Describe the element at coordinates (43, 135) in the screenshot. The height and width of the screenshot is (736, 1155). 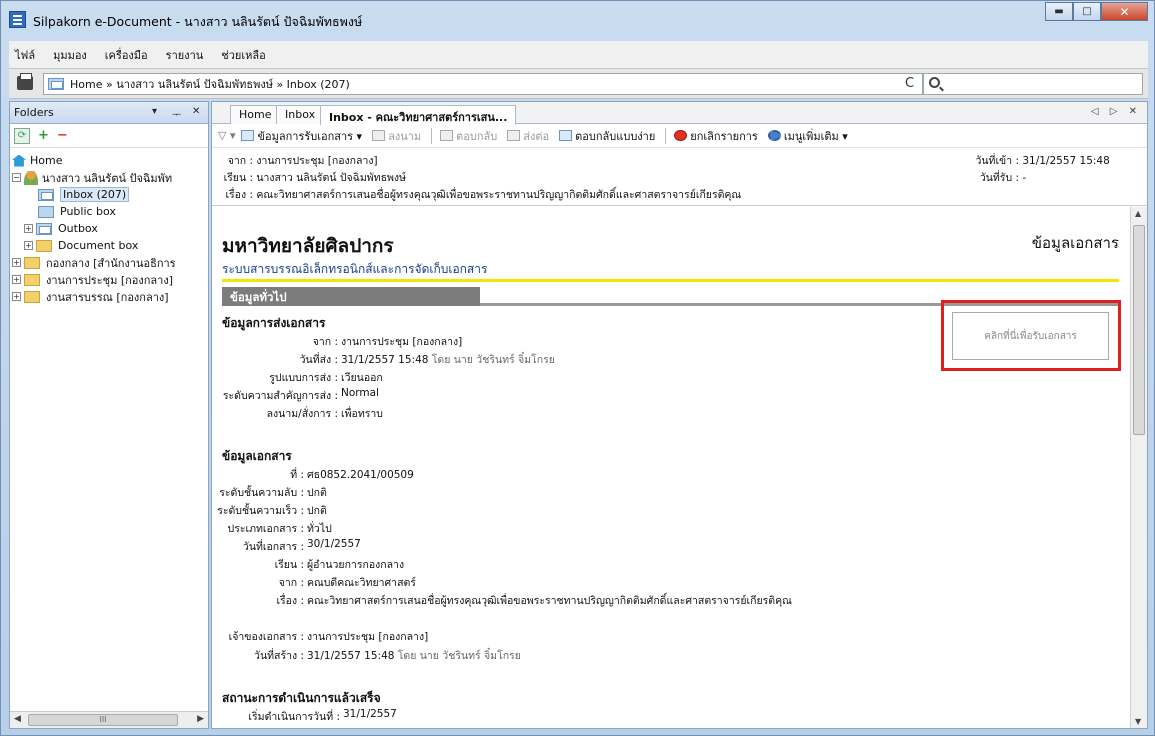
I see `add-folder-icon: +` at that location.